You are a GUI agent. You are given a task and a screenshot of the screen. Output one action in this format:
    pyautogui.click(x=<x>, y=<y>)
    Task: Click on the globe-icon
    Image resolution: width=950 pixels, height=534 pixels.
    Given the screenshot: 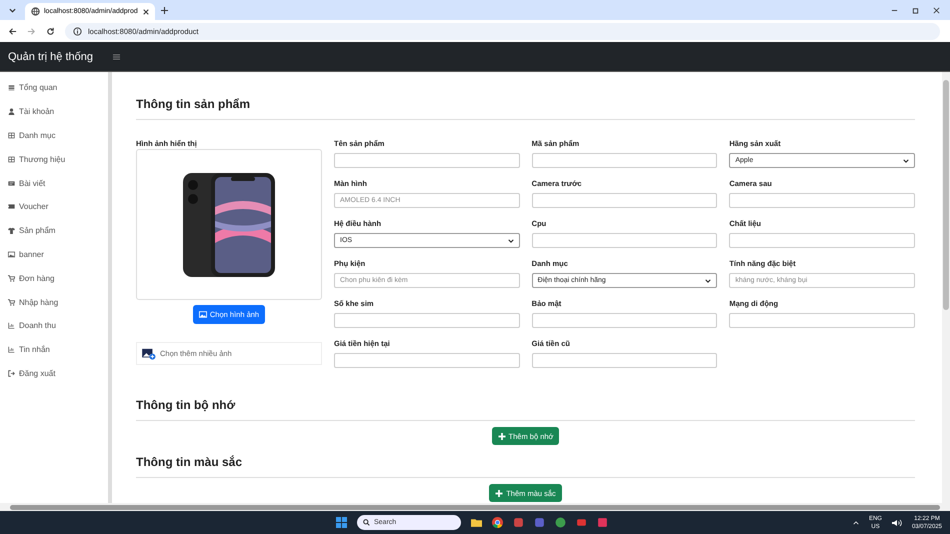 What is the action you would take?
    pyautogui.click(x=35, y=11)
    